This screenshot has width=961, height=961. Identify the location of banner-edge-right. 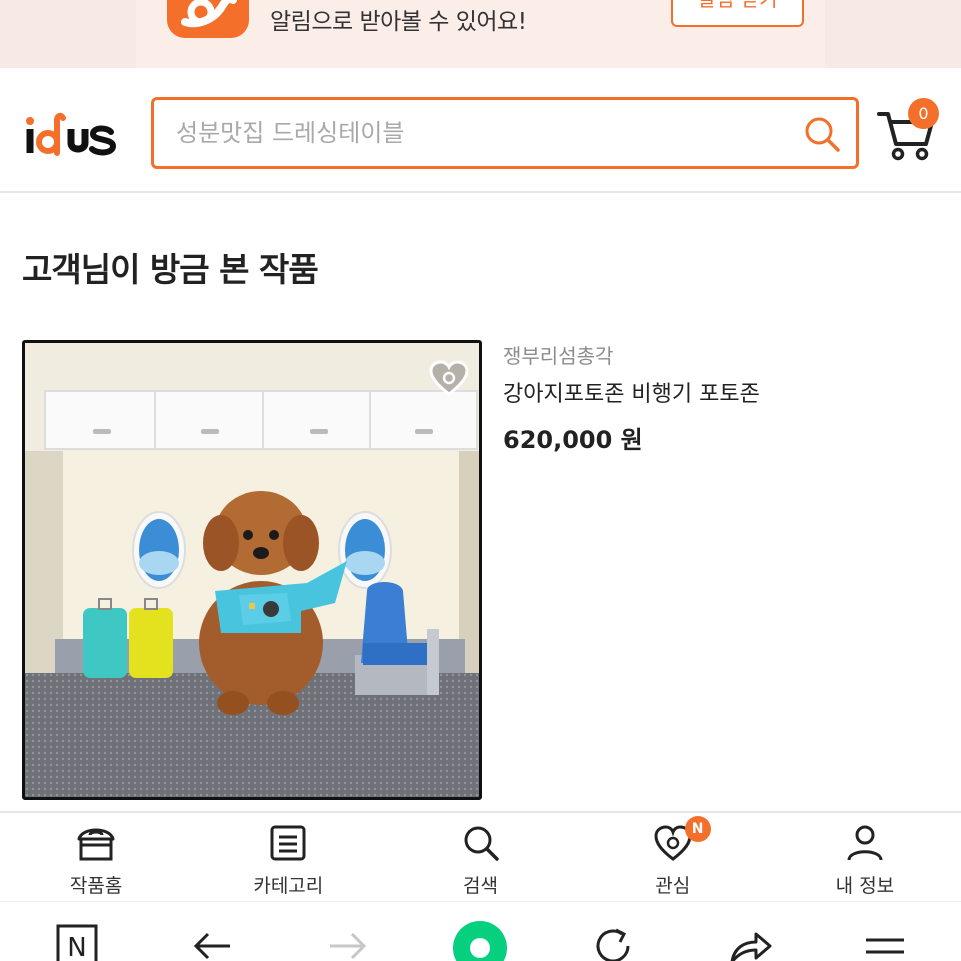
(893, 34).